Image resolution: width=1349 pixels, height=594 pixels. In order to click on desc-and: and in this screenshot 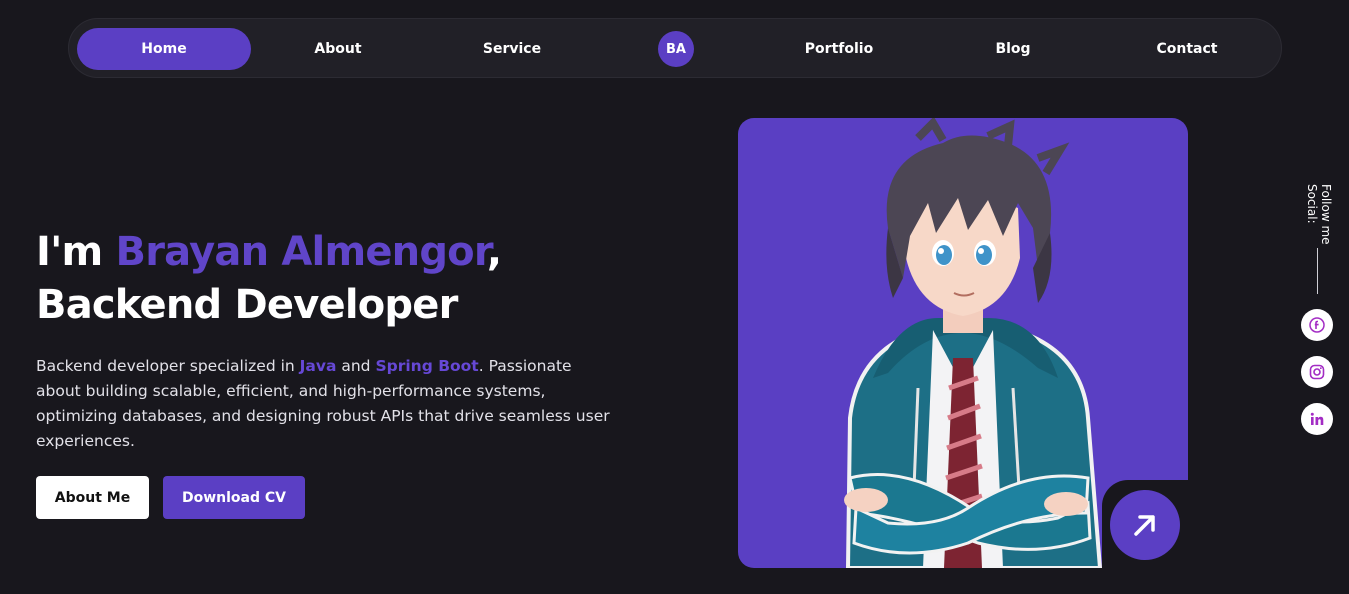, I will do `click(356, 366)`.